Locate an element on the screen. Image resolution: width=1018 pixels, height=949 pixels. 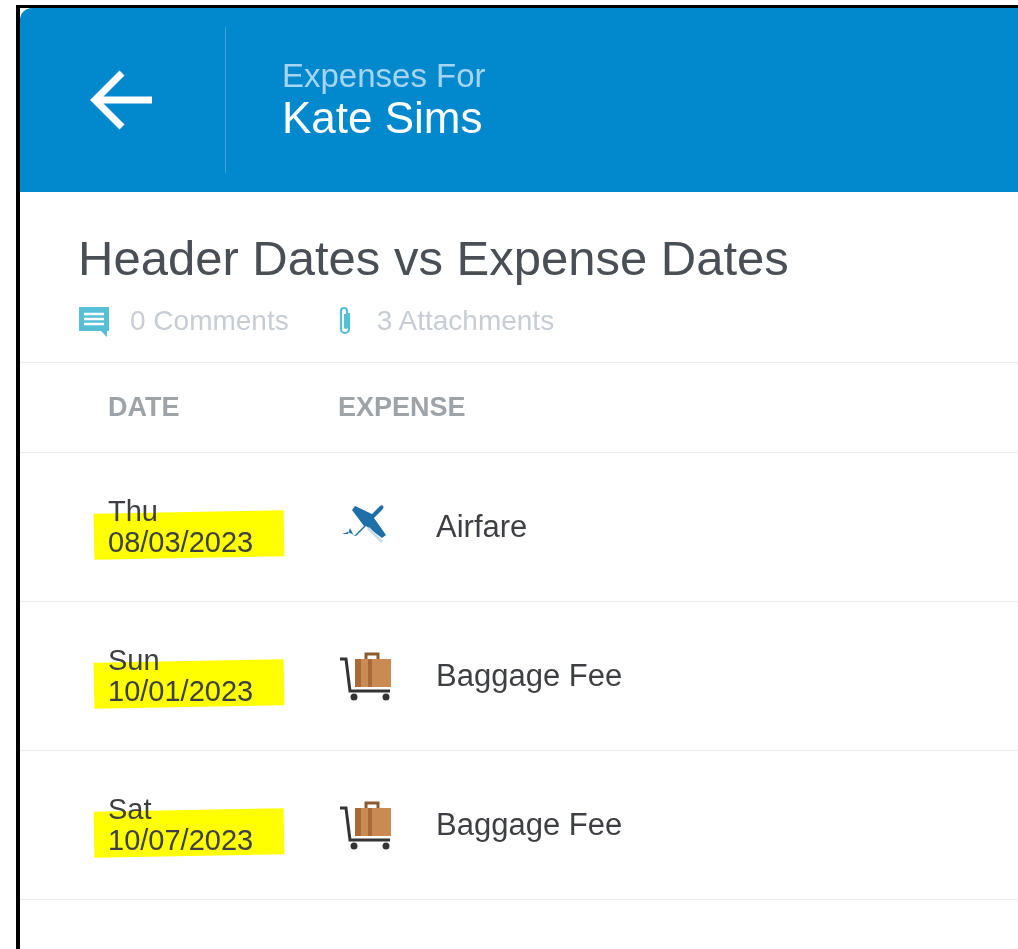
column-header: DATE is located at coordinates (144, 408).